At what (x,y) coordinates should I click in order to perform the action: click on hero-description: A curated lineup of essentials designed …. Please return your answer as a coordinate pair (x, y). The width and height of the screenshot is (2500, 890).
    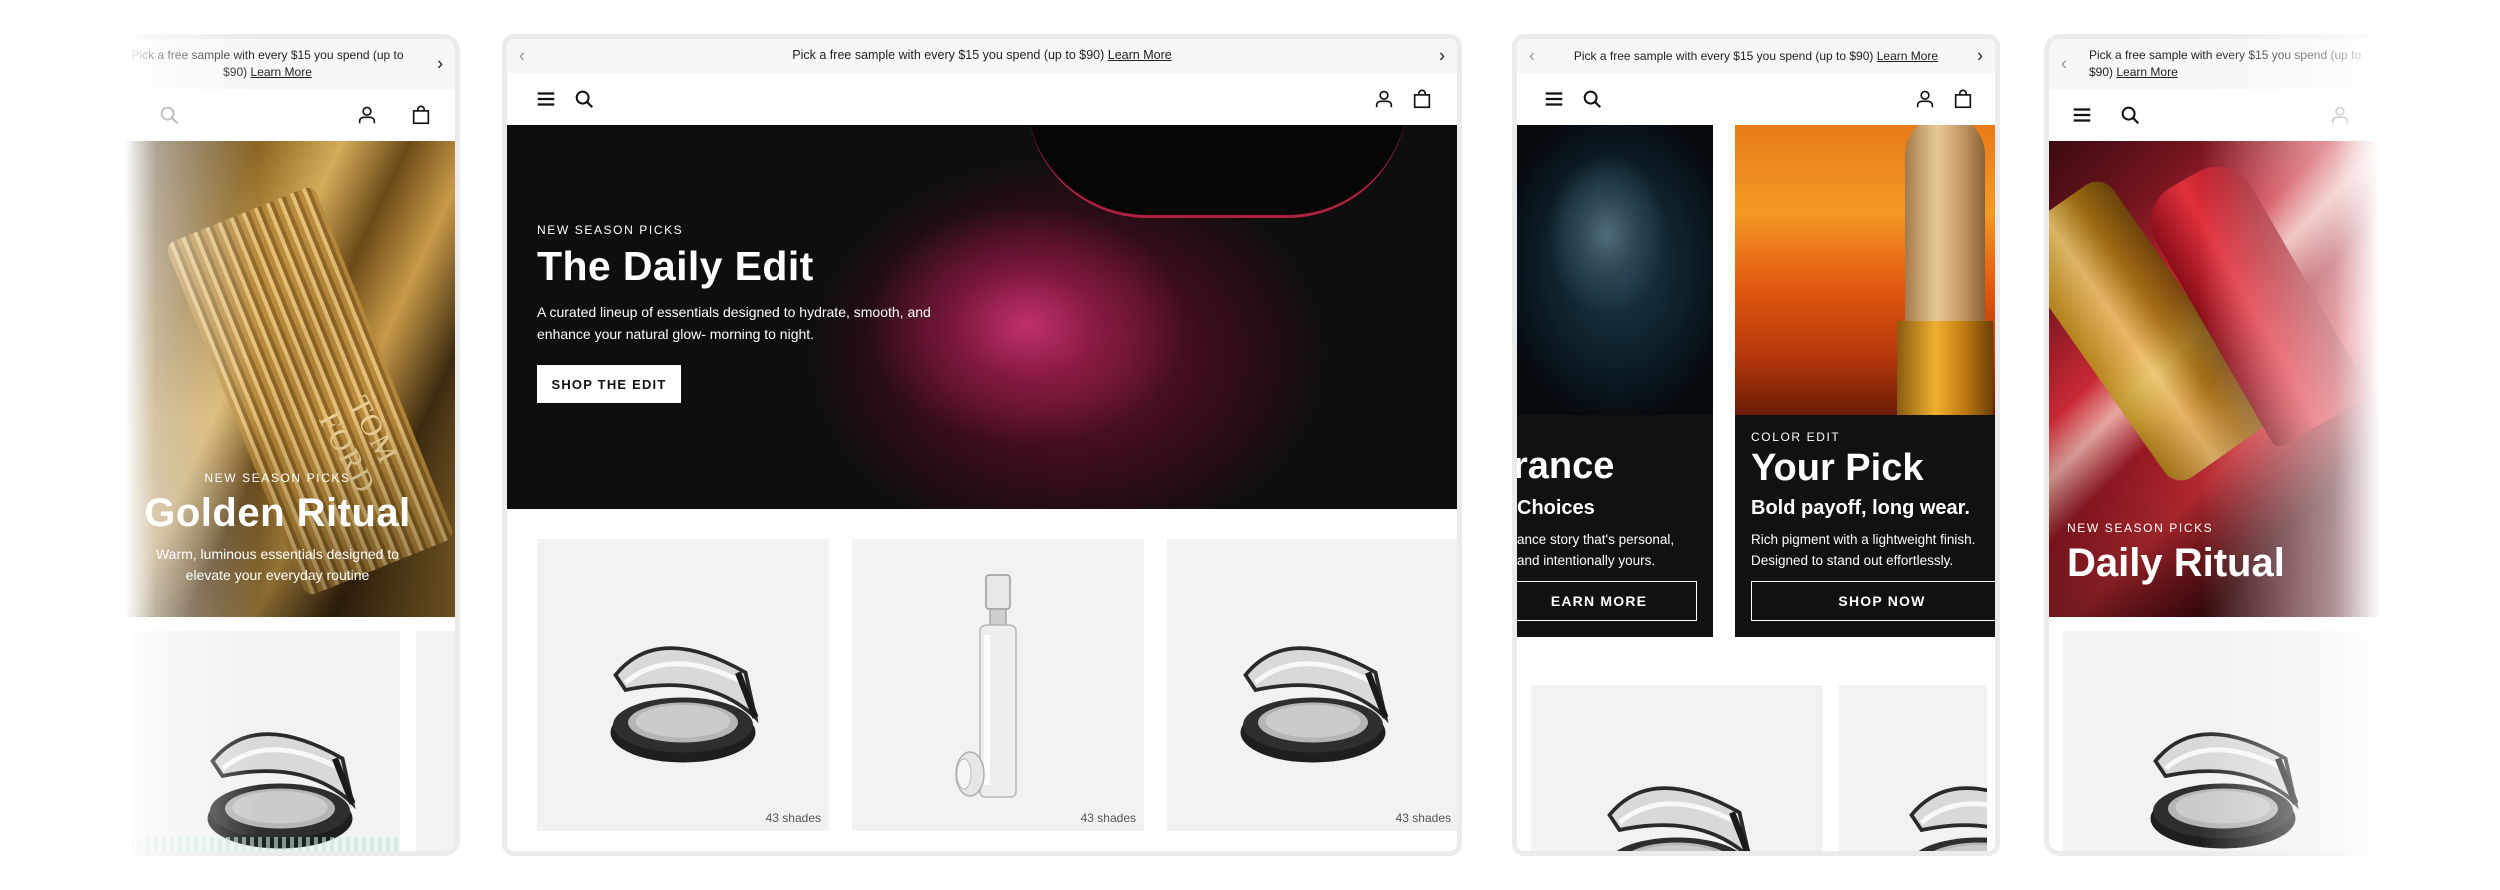
    Looking at the image, I should click on (734, 323).